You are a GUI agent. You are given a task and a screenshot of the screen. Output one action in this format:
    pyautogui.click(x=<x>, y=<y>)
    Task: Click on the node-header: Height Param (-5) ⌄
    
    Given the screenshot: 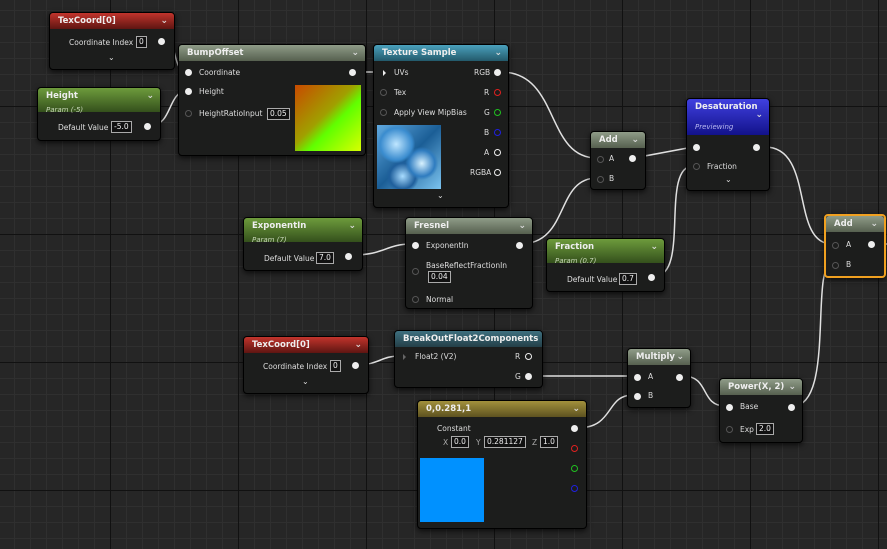 What is the action you would take?
    pyautogui.click(x=99, y=101)
    